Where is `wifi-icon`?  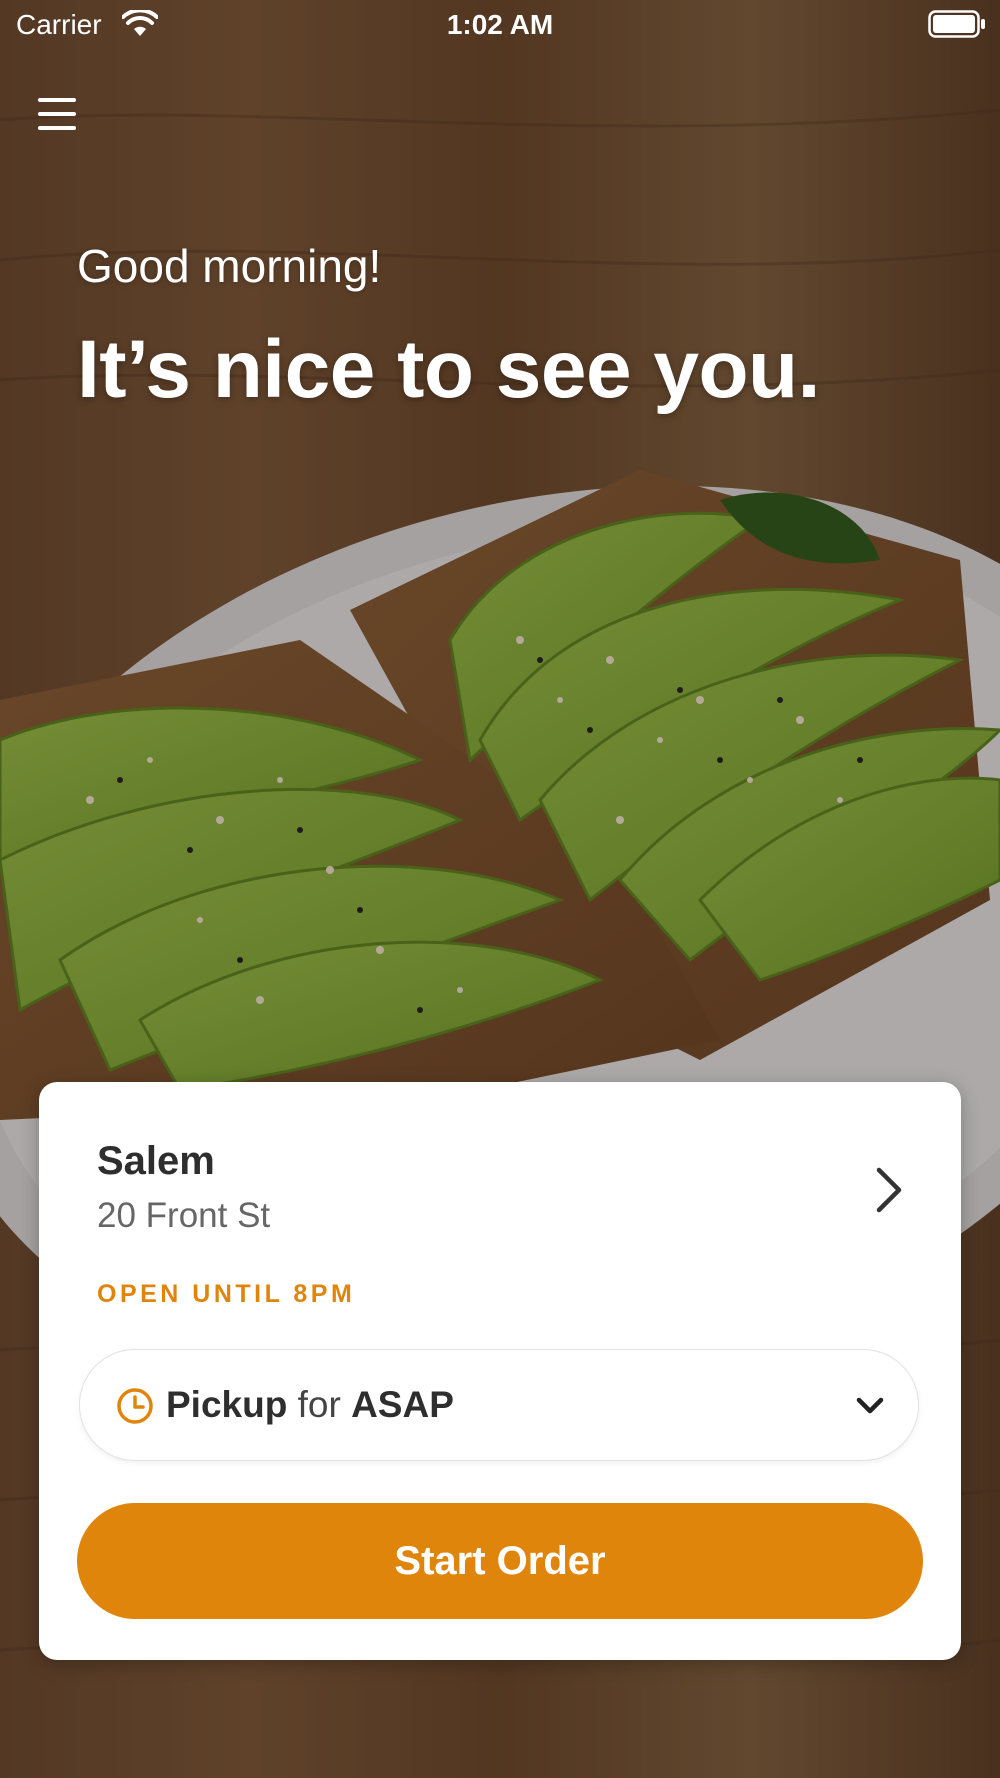
wifi-icon is located at coordinates (140, 23).